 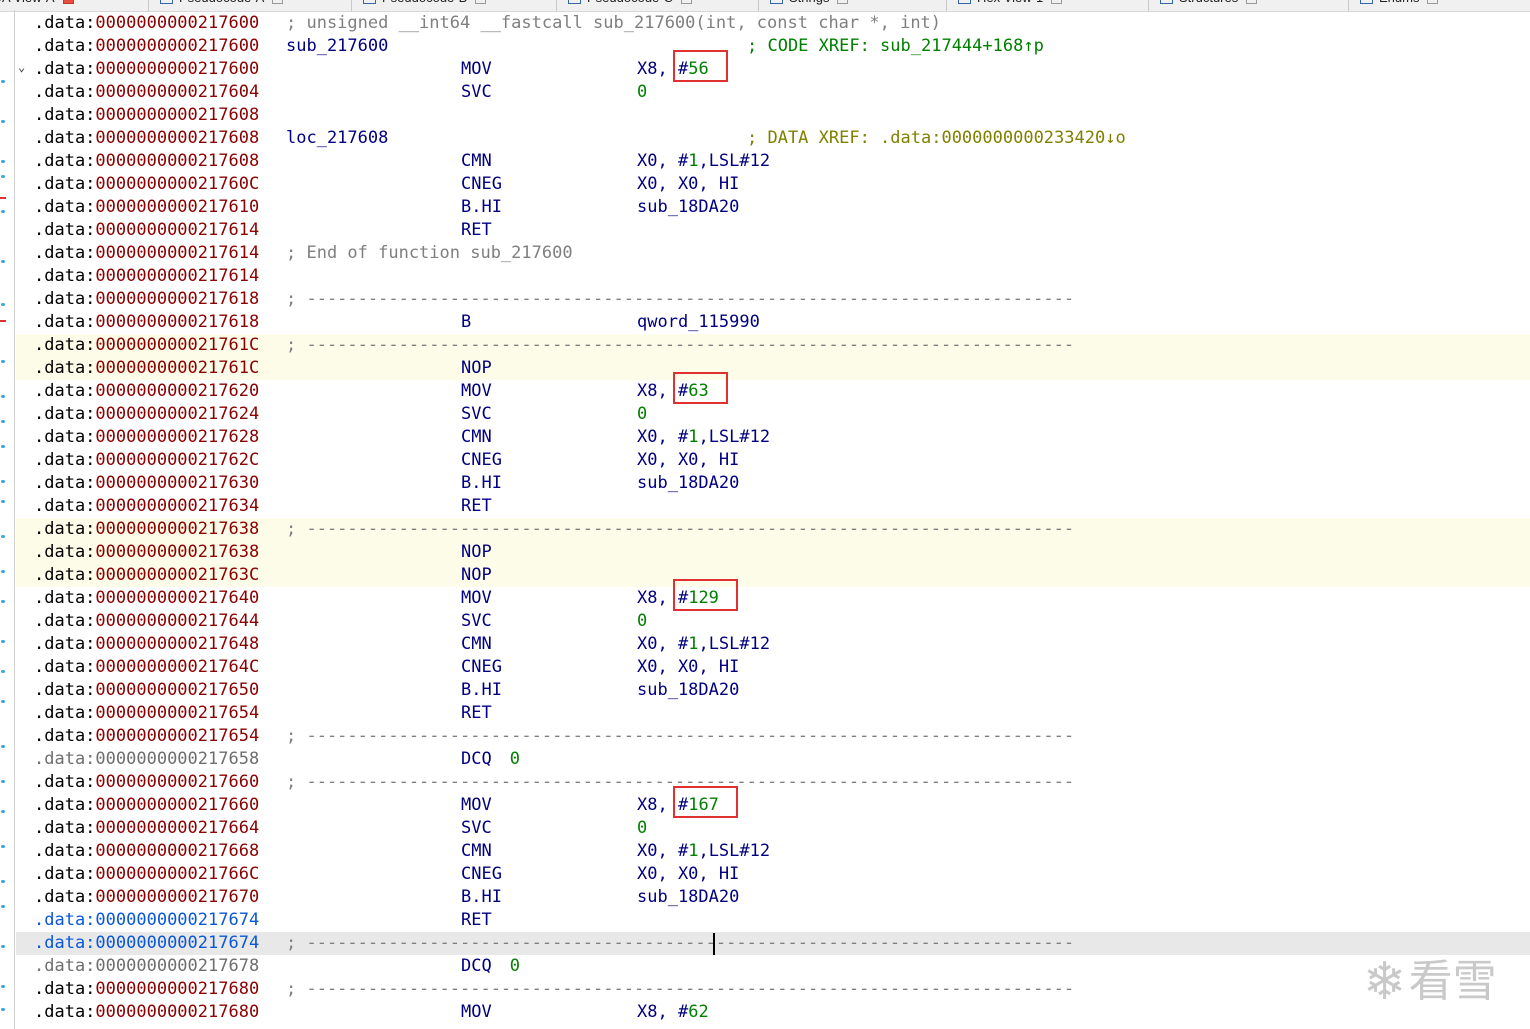 What do you see at coordinates (698, 322) in the screenshot?
I see `operands: qword_115990` at bounding box center [698, 322].